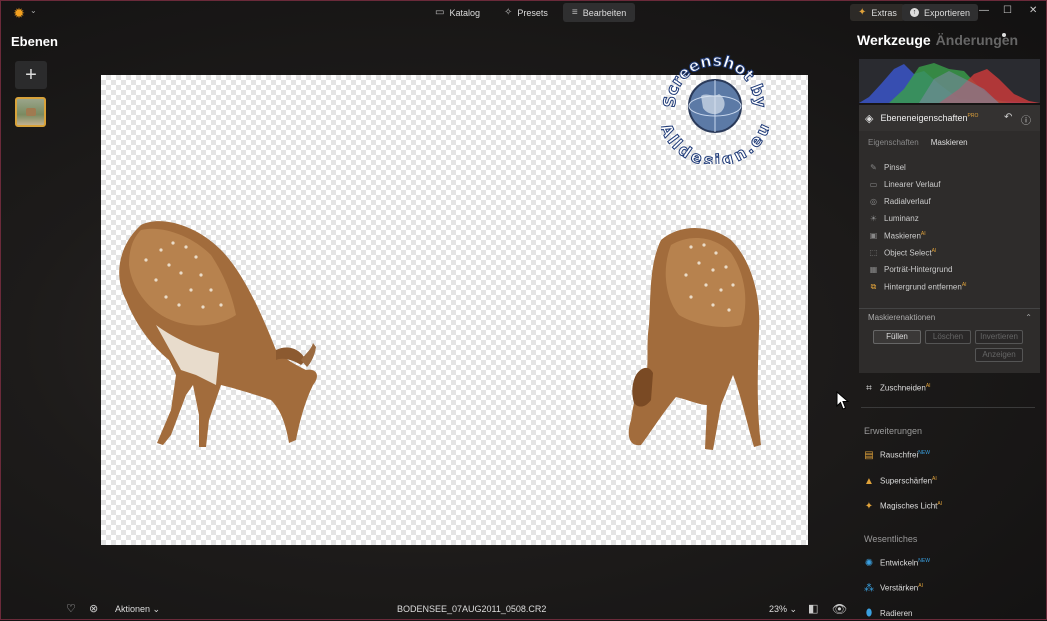 Image resolution: width=1047 pixels, height=621 pixels. What do you see at coordinates (1033, 10) in the screenshot?
I see `close-icon: ✕` at bounding box center [1033, 10].